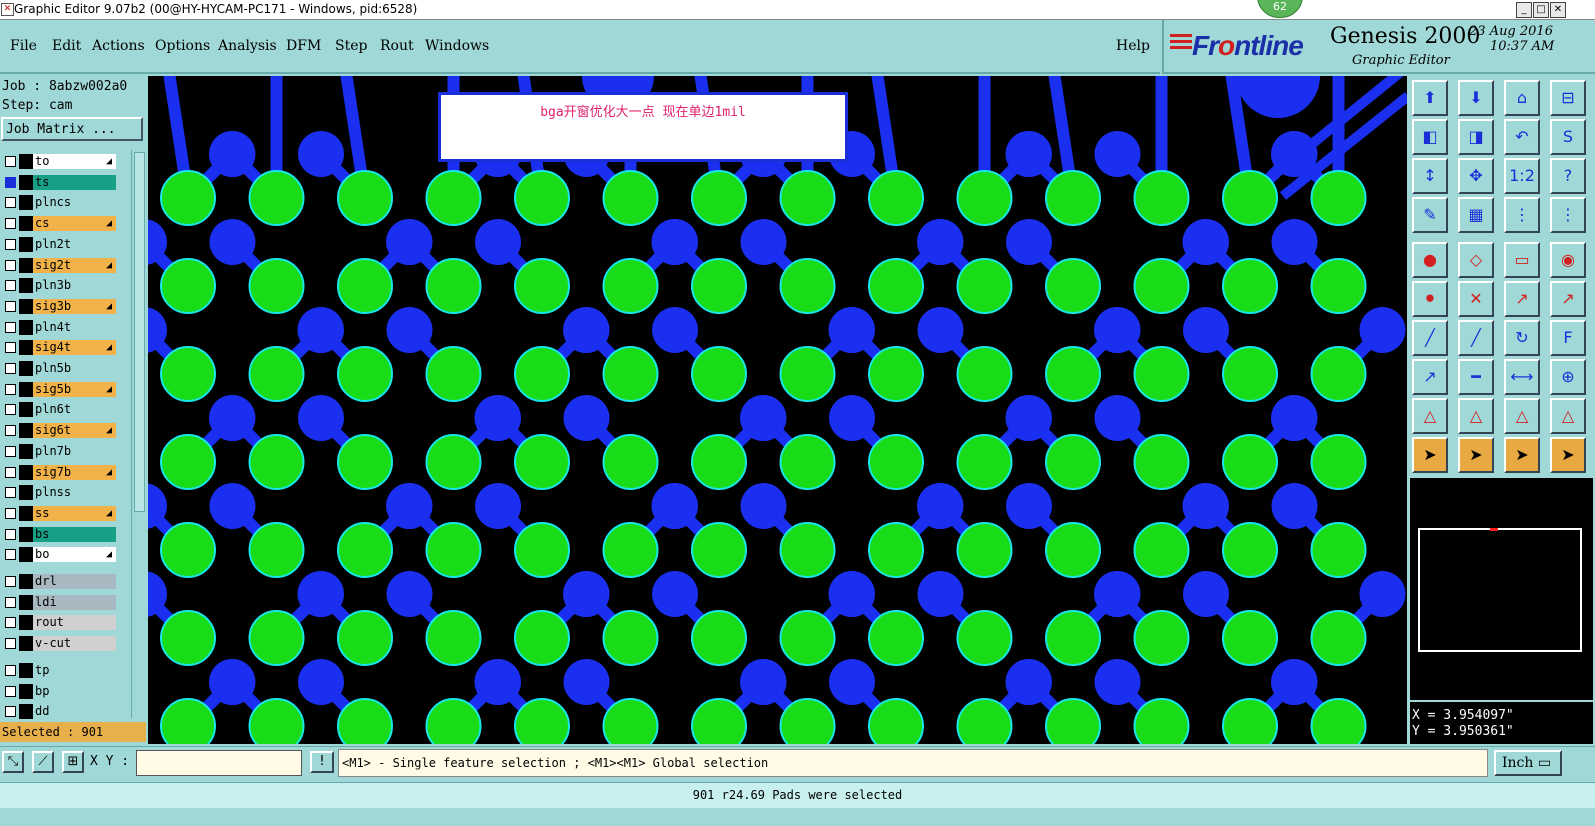 Image resolution: width=1595 pixels, height=826 pixels. What do you see at coordinates (351, 46) in the screenshot?
I see `menu-step: Step` at bounding box center [351, 46].